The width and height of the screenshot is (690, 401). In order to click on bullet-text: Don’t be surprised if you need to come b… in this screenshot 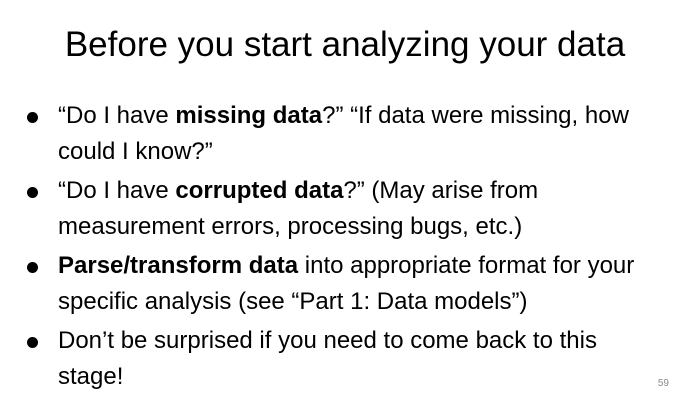, I will do `click(327, 358)`.